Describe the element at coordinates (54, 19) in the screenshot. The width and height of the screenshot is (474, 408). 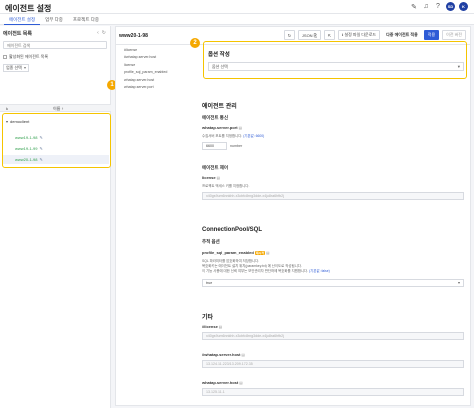
I see `tab-task-multi: 업무 다중` at that location.